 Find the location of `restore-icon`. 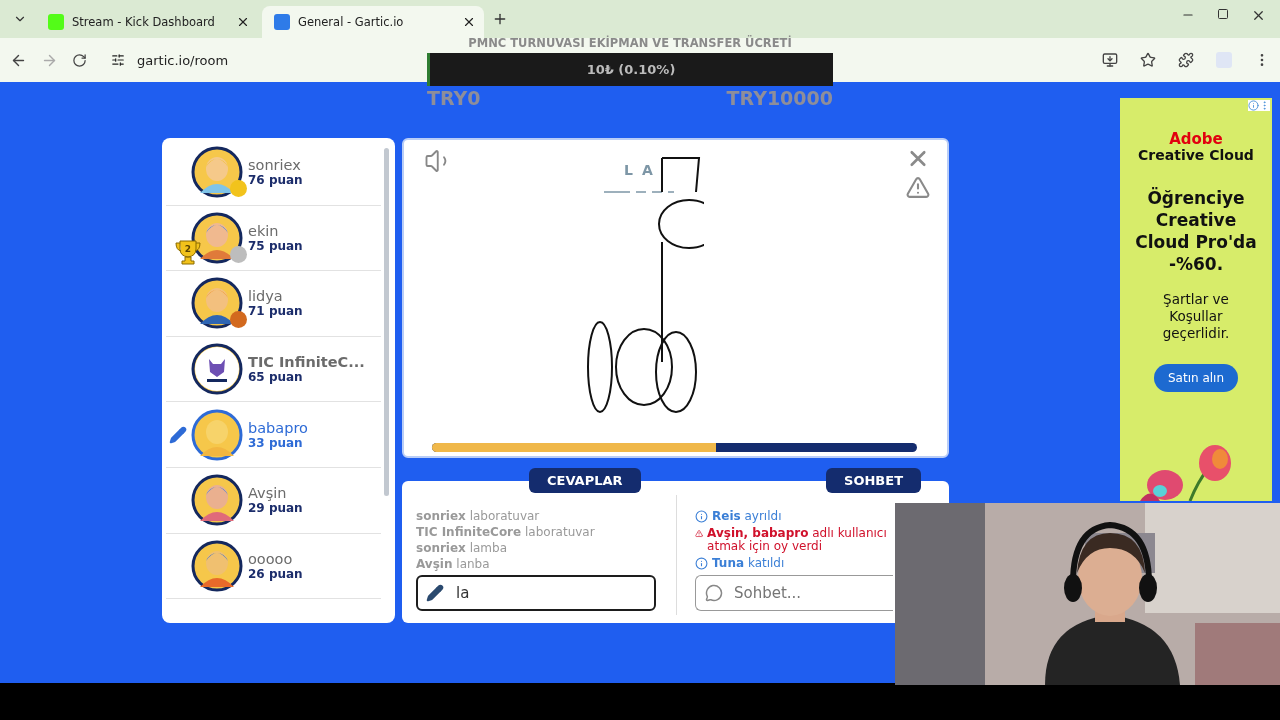

restore-icon is located at coordinates (1223, 13).